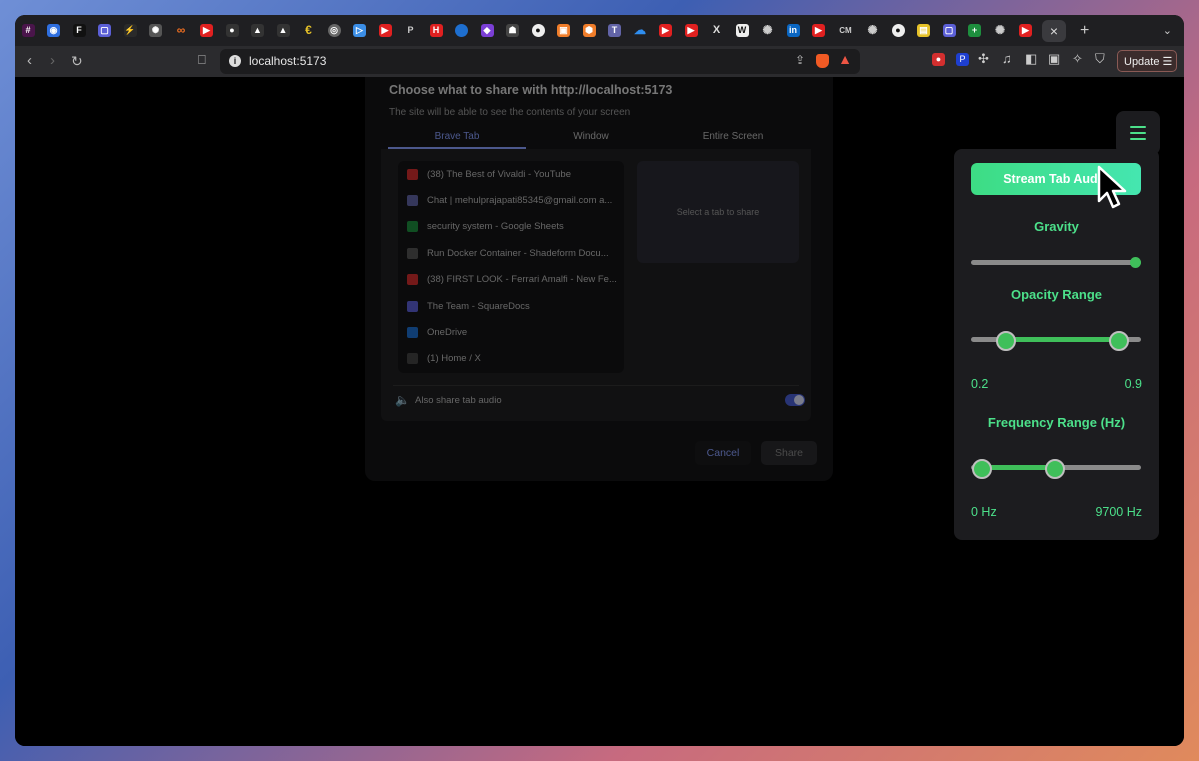  Describe the element at coordinates (800, 60) in the screenshot. I see `share-icon: ⇪` at that location.